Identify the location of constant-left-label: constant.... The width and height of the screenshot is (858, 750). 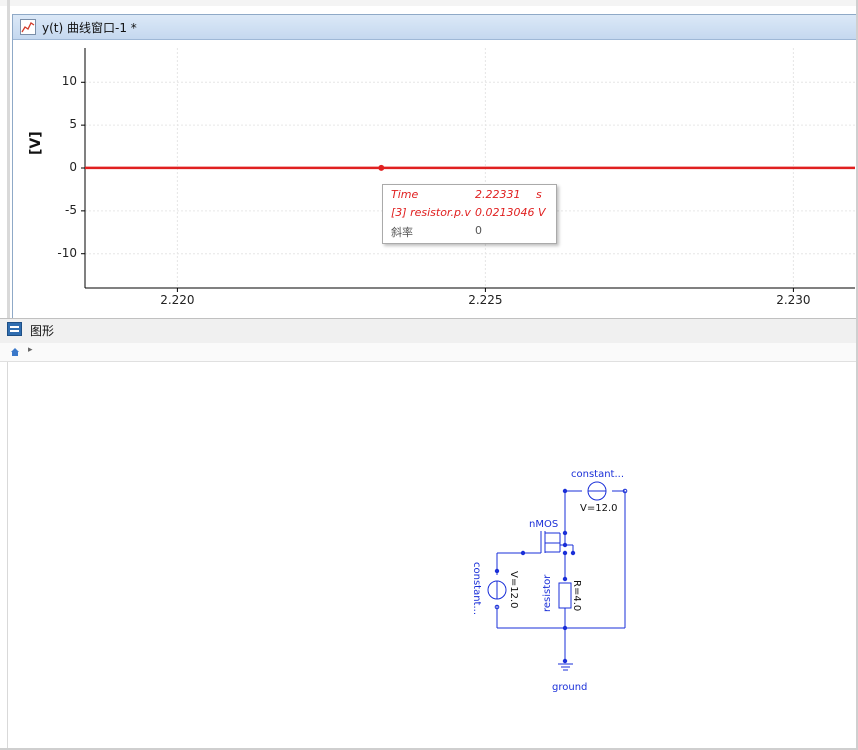
(476, 588).